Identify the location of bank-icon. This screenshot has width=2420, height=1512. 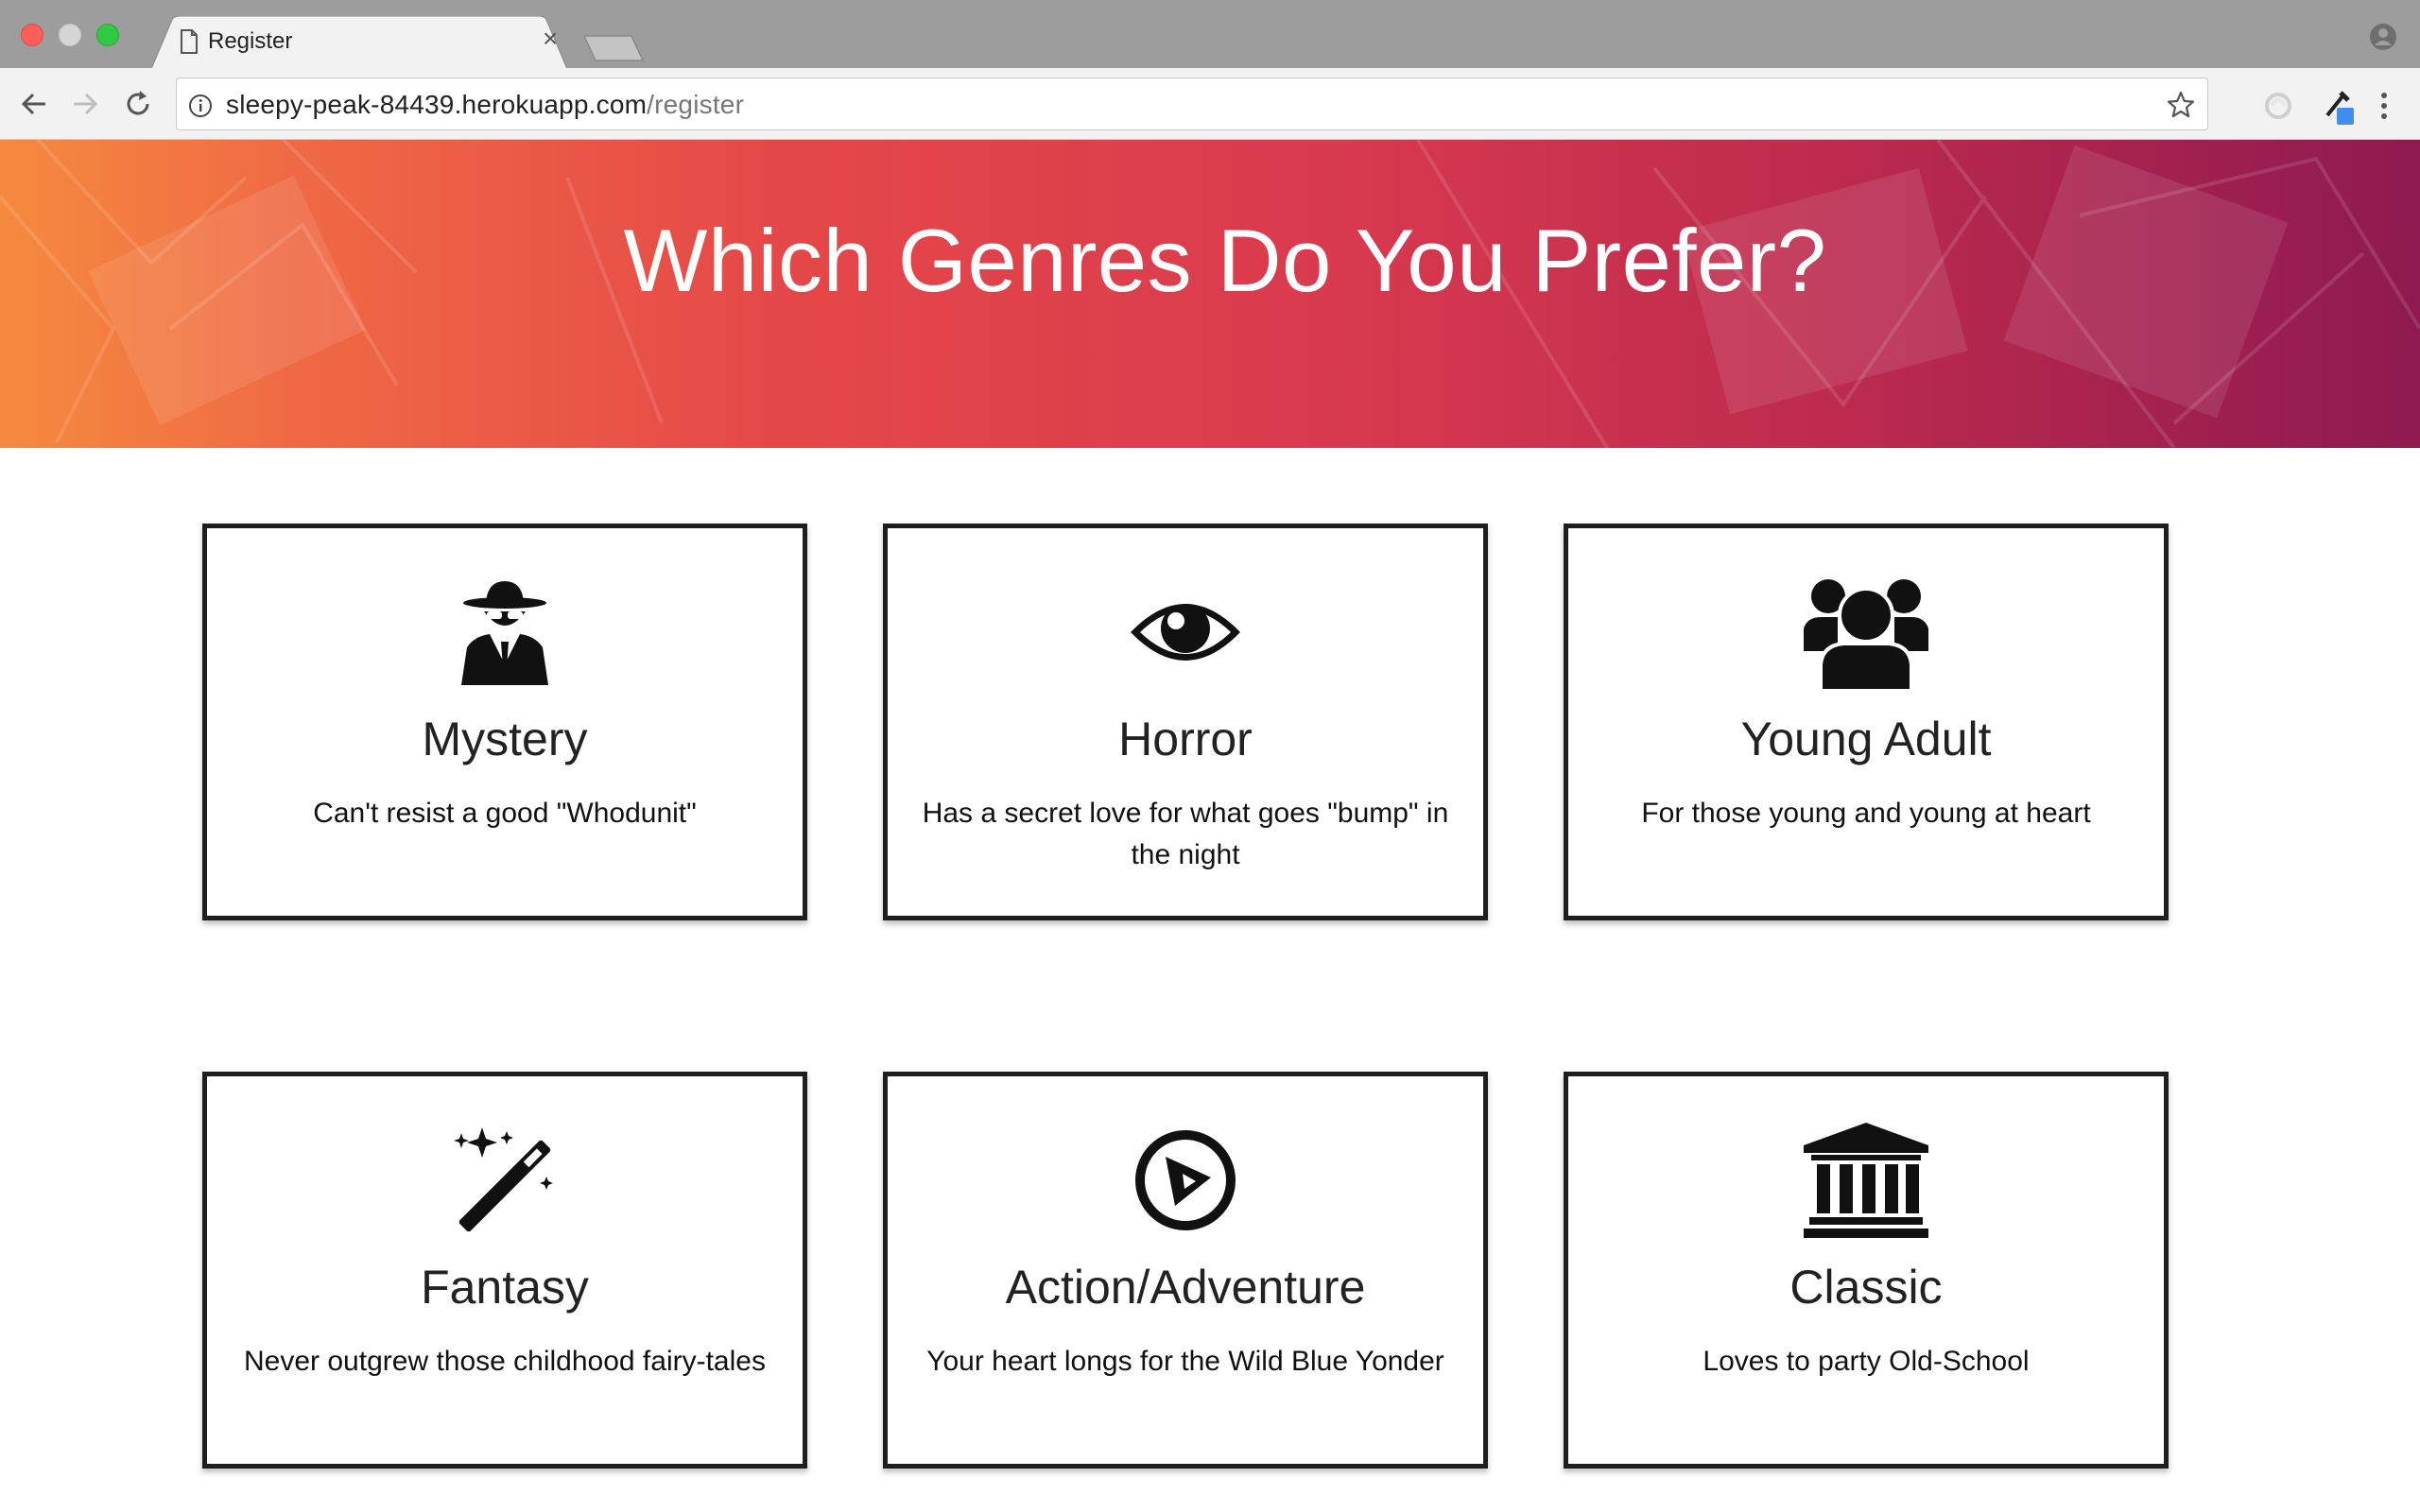
(1866, 1180).